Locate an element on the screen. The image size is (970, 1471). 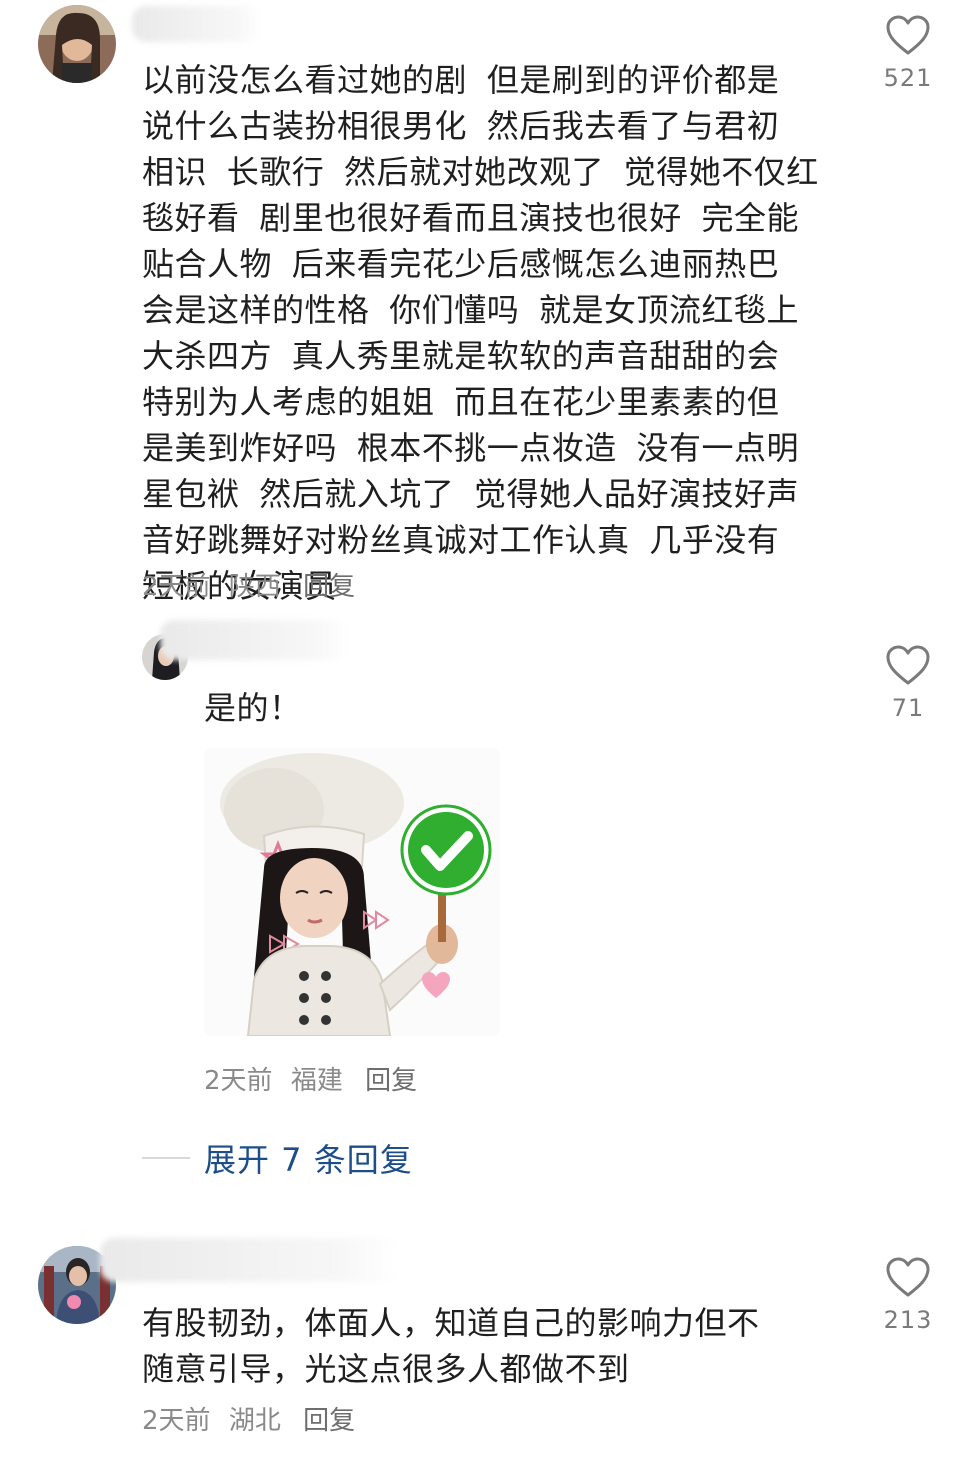
expand-replies-button: 展开 7 条回复 is located at coordinates (277, 1158).